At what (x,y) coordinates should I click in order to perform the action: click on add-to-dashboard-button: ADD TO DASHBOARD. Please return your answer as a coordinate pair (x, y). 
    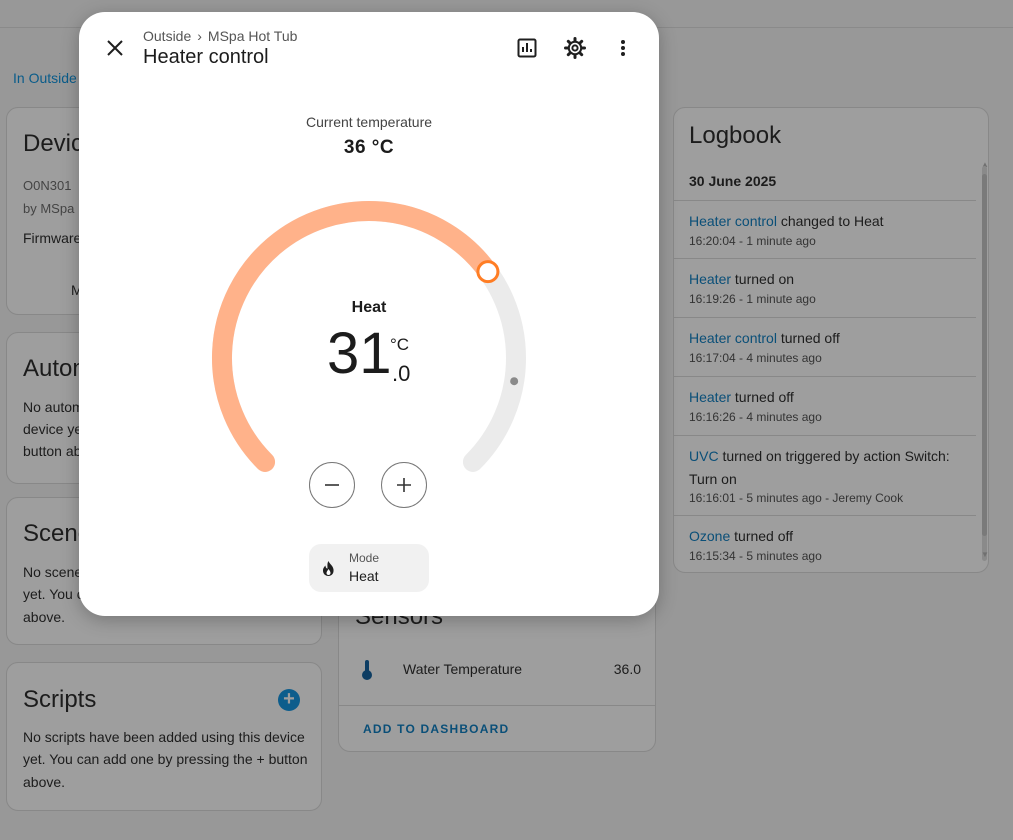
    Looking at the image, I should click on (436, 729).